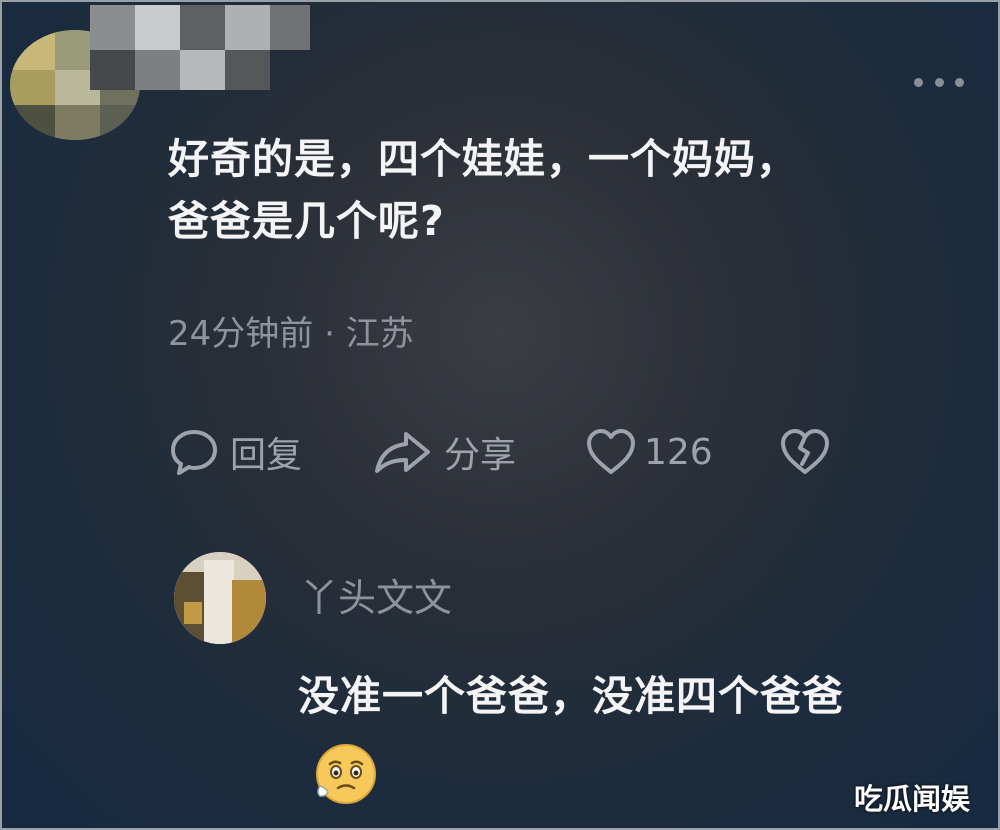 Image resolution: width=1000 pixels, height=830 pixels. What do you see at coordinates (379, 334) in the screenshot?
I see `comment-location: 江苏` at bounding box center [379, 334].